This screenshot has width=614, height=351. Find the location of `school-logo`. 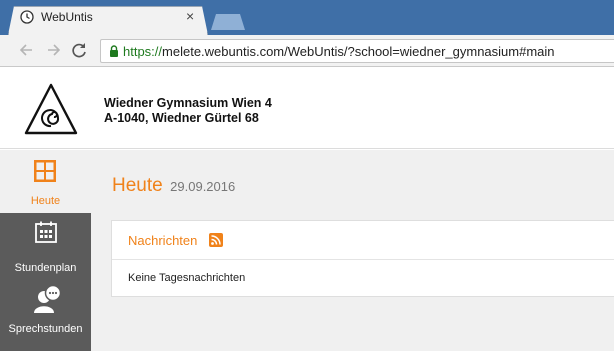

school-logo is located at coordinates (51, 109).